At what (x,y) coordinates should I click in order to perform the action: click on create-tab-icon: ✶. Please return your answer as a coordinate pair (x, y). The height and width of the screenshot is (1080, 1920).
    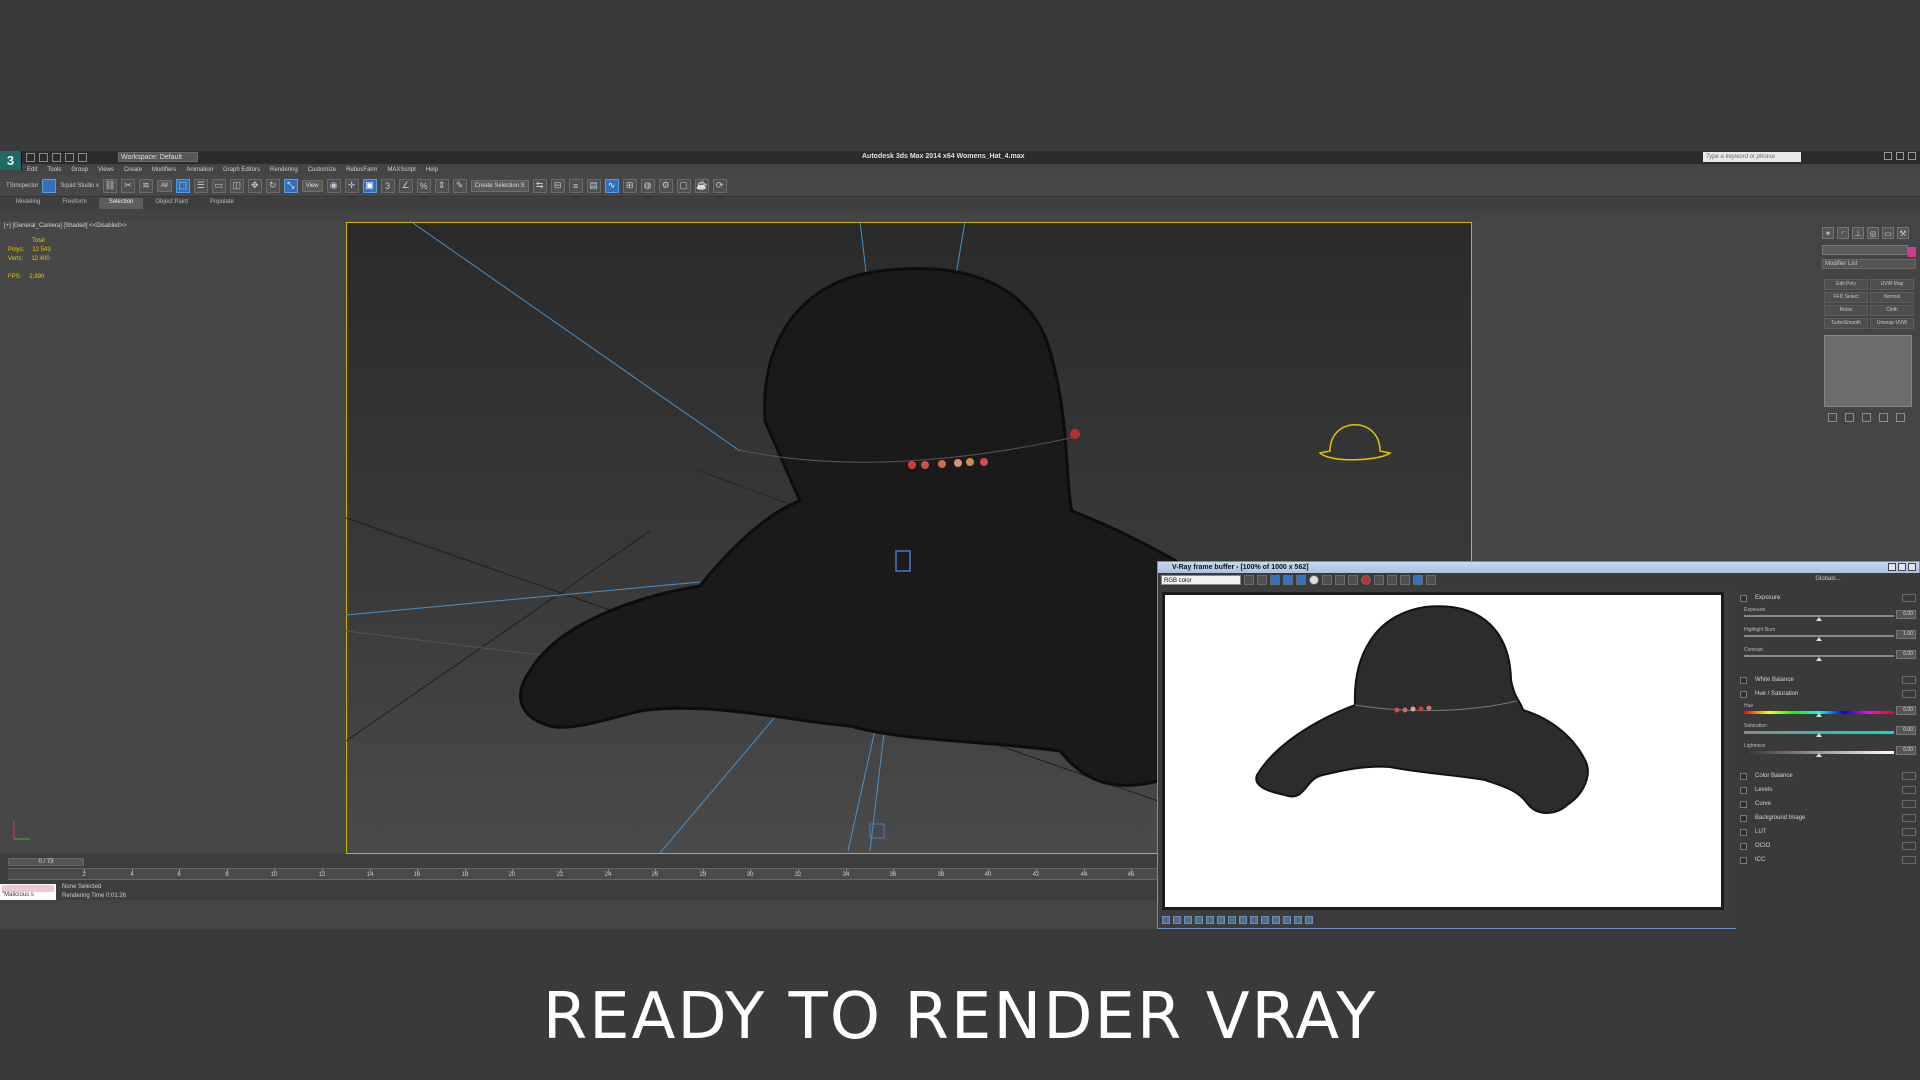
    Looking at the image, I should click on (1828, 233).